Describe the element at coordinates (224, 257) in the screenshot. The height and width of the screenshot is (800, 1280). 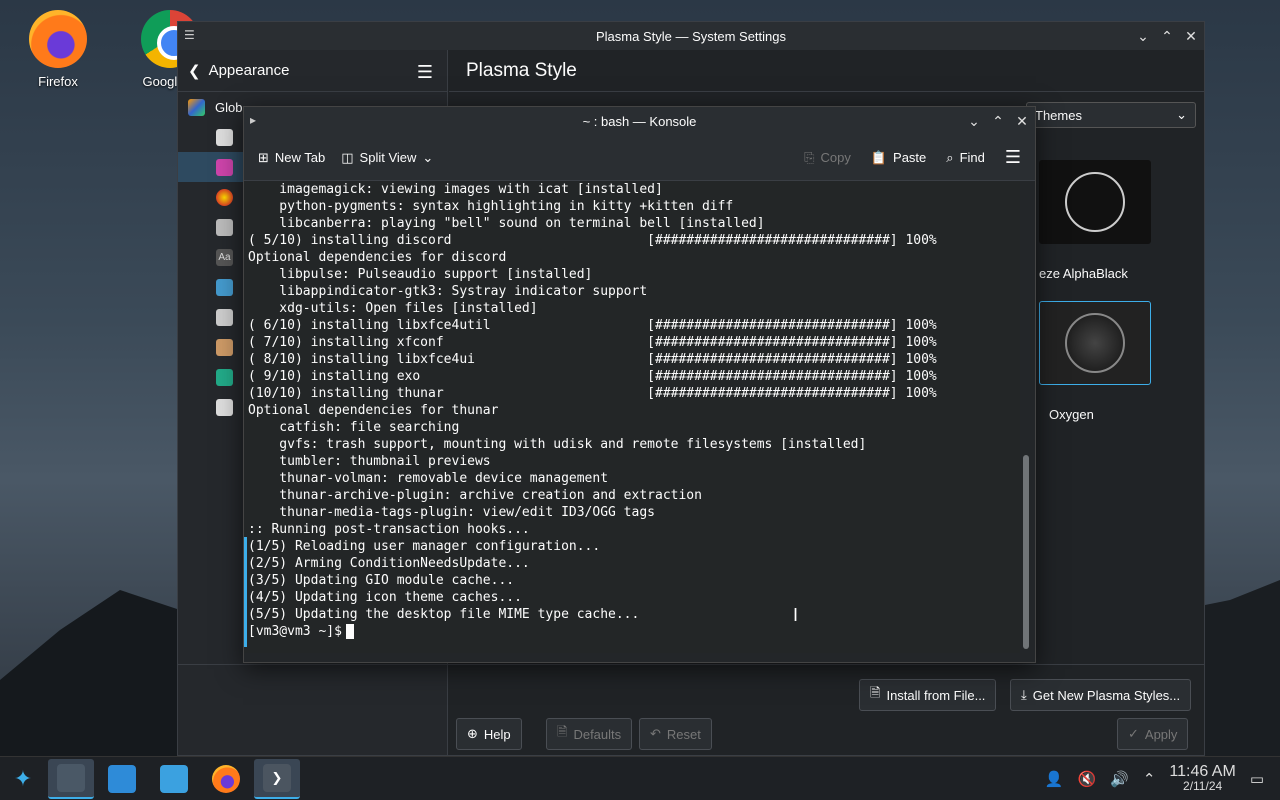
I see `fonts-icon: Aa` at that location.